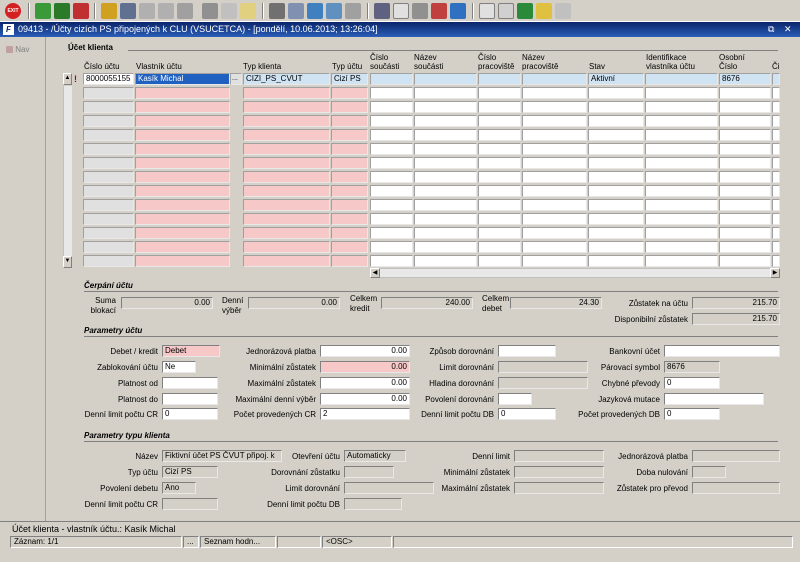 This screenshot has height=562, width=800. Describe the element at coordinates (349, 79) in the screenshot. I see `cell-typ-uctu: Cizí PS` at that location.